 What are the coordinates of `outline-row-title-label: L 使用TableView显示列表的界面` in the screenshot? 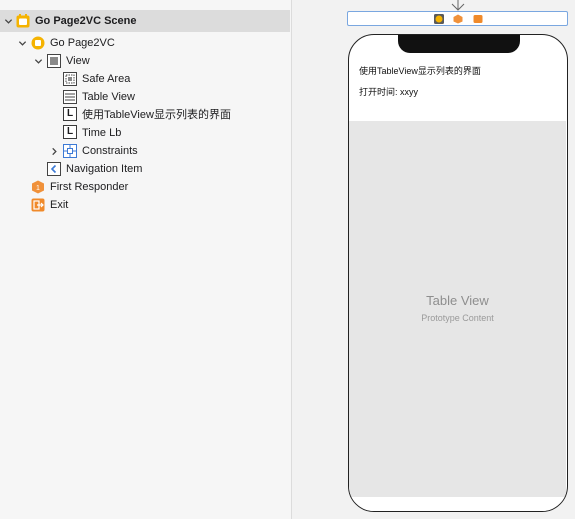 It's located at (145, 115).